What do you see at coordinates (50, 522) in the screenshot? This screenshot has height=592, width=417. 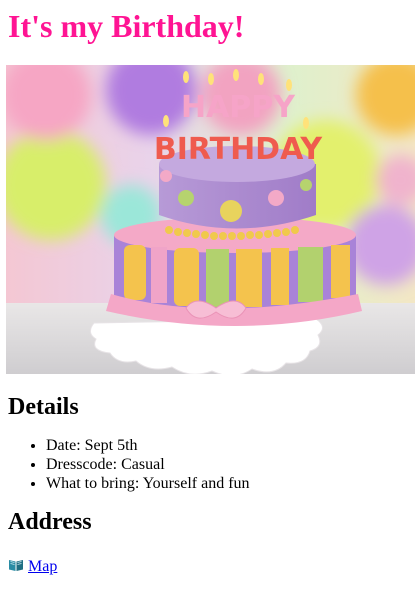 I see `address-heading: Address` at bounding box center [50, 522].